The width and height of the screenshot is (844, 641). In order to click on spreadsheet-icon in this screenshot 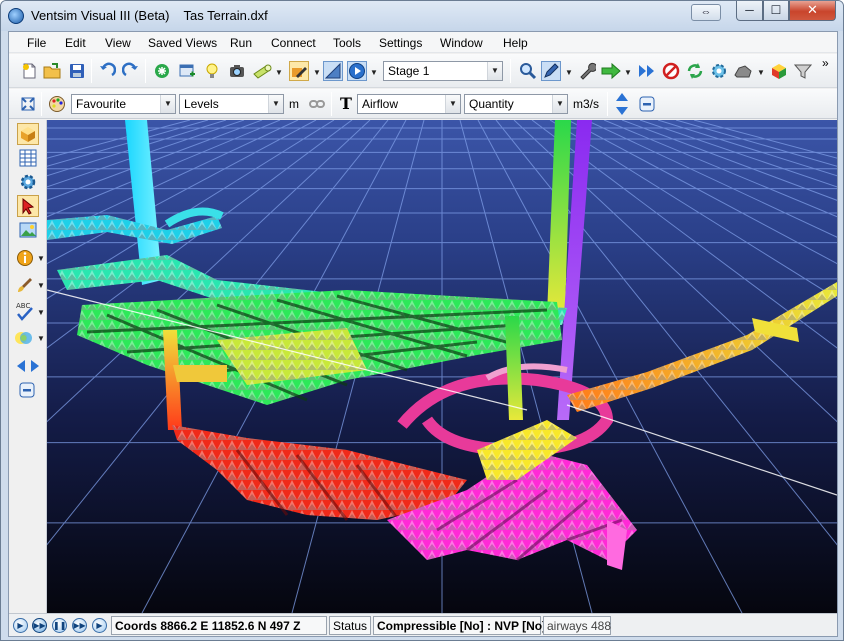, I will do `click(28, 158)`.